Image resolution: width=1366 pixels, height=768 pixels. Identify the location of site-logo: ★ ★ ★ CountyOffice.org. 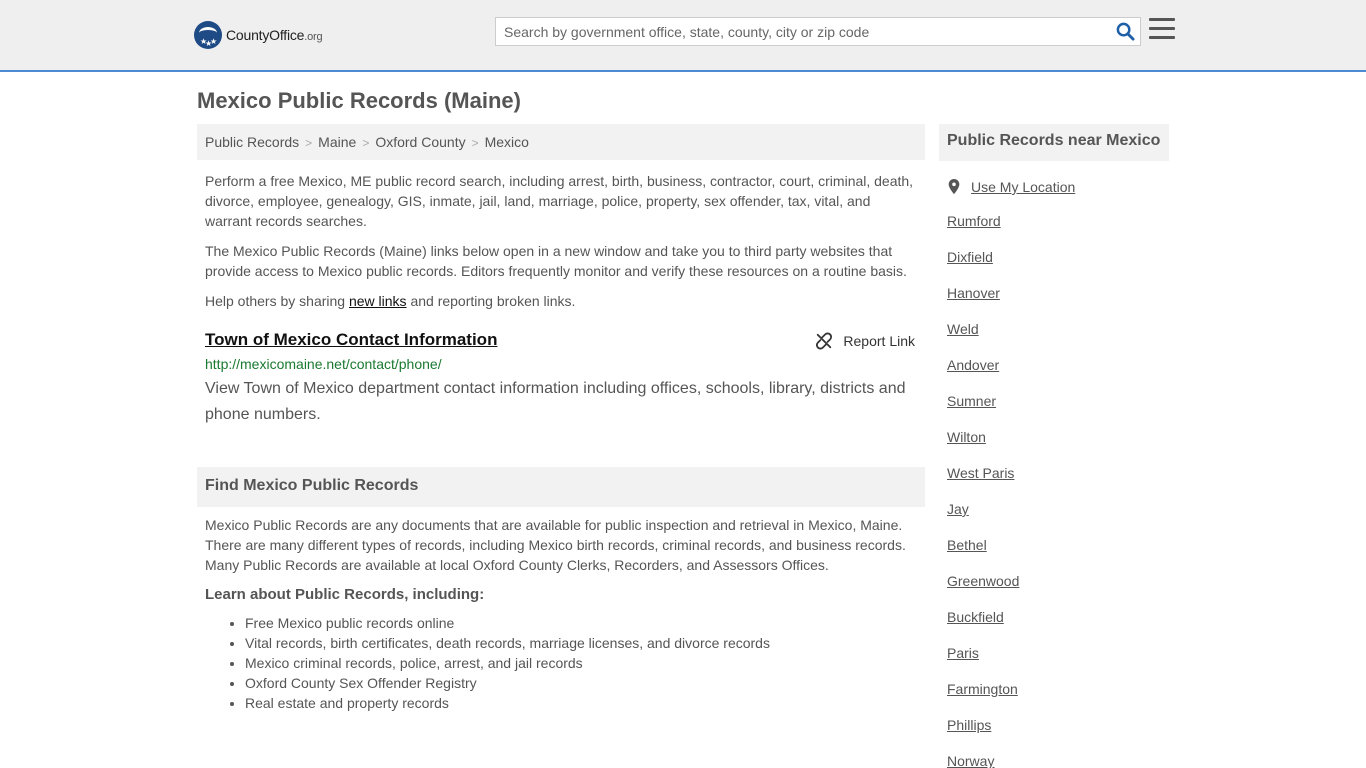
(258, 35).